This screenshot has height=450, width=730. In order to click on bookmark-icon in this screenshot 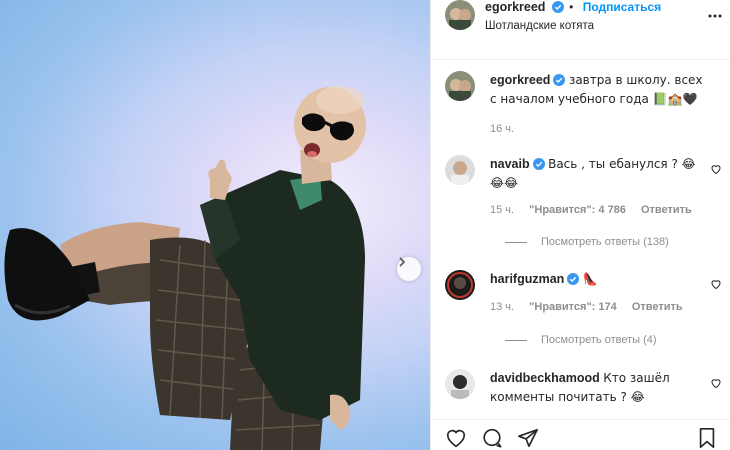, I will do `click(707, 438)`.